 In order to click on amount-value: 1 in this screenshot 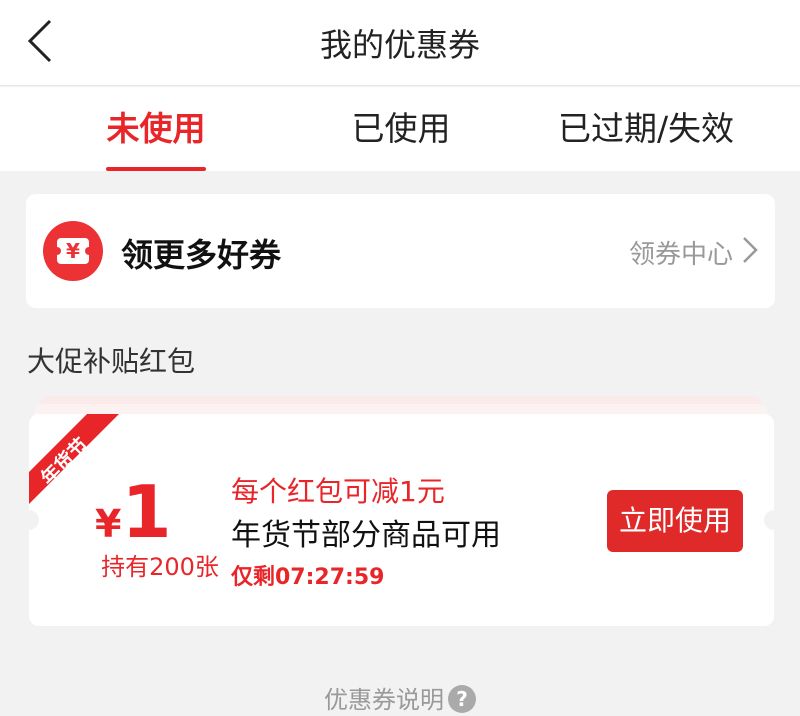, I will do `click(146, 512)`.